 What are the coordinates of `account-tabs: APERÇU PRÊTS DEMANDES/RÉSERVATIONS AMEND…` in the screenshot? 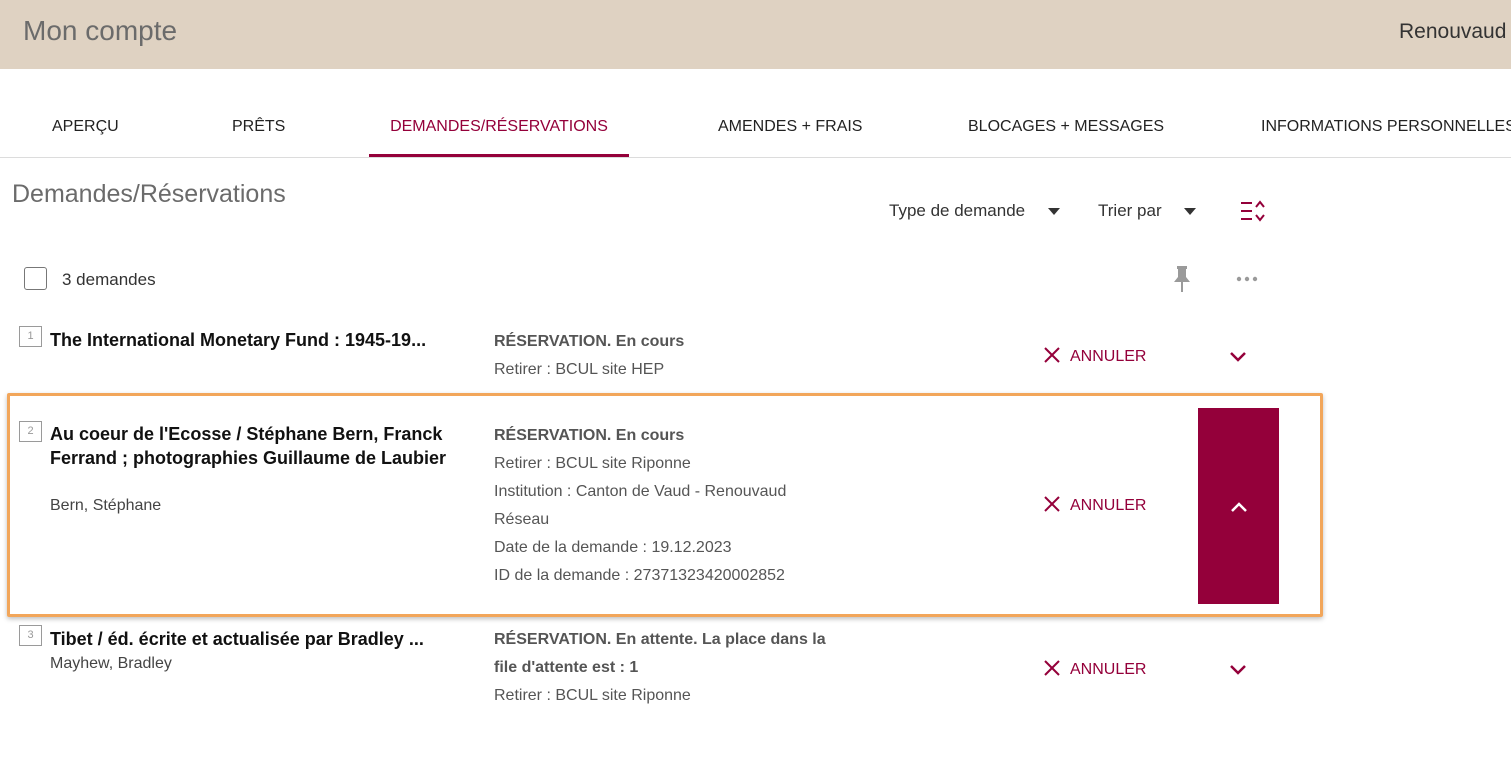 It's located at (755, 129).